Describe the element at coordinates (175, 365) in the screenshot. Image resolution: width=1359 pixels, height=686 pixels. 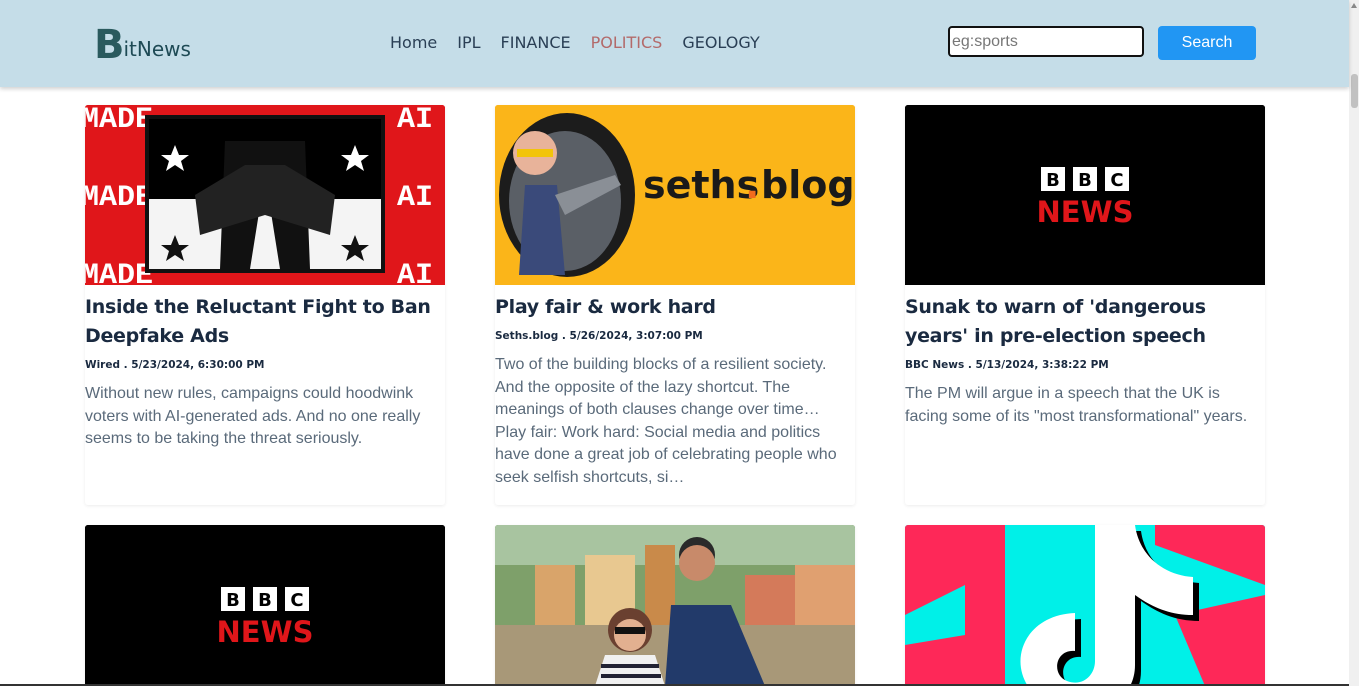
I see `article-source-date: Wired . 5/23/2024, 6:30:00 PM` at that location.